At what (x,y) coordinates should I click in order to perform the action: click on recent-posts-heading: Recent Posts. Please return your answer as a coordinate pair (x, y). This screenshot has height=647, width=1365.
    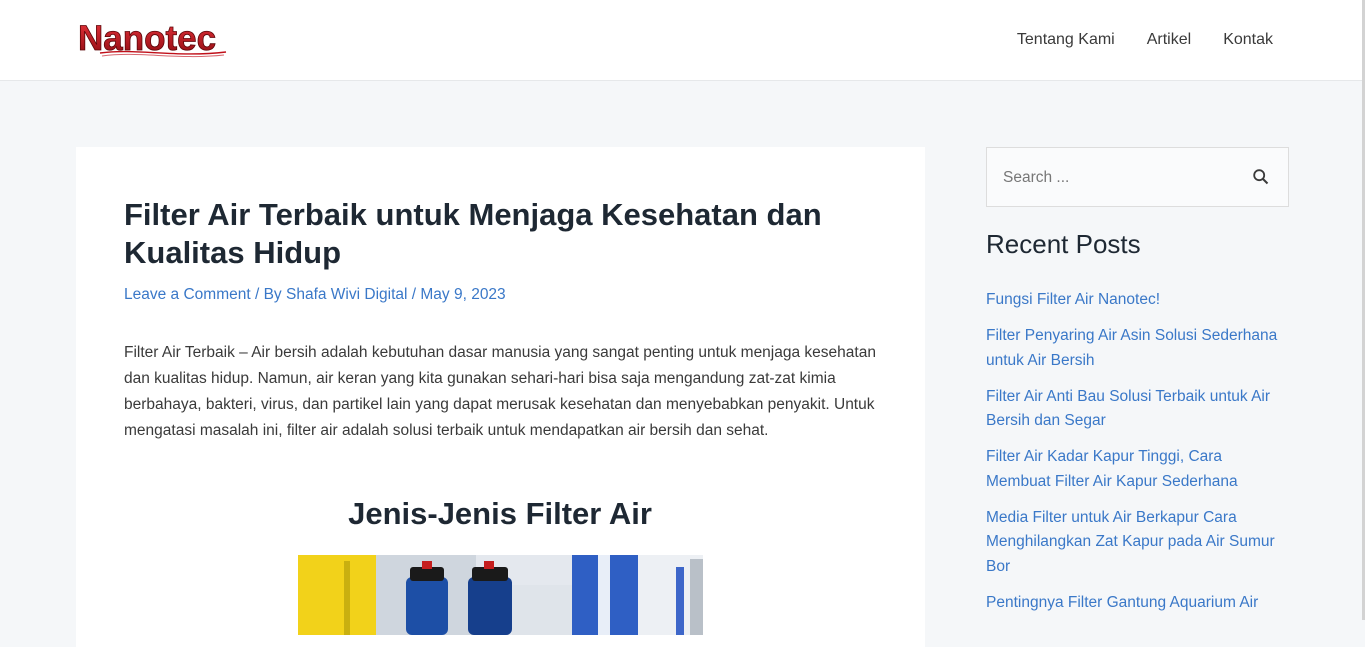
    Looking at the image, I should click on (1063, 244).